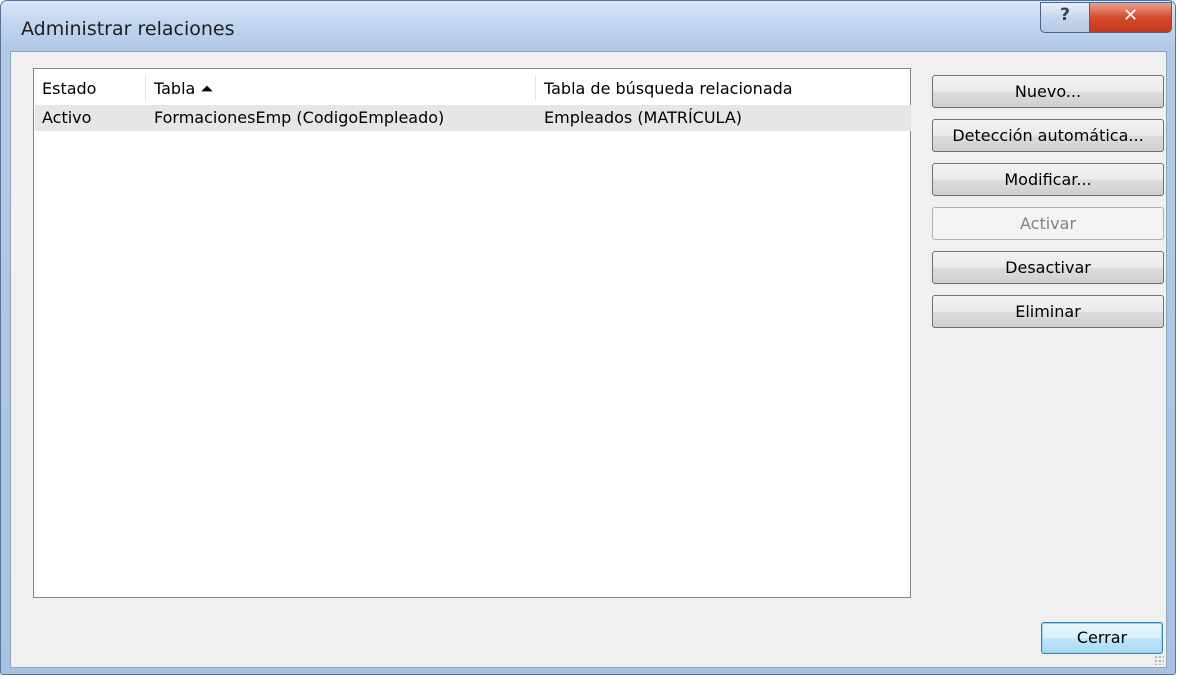 This screenshot has height=677, width=1178. Describe the element at coordinates (69, 88) in the screenshot. I see `column-header-estado: Estado` at that location.